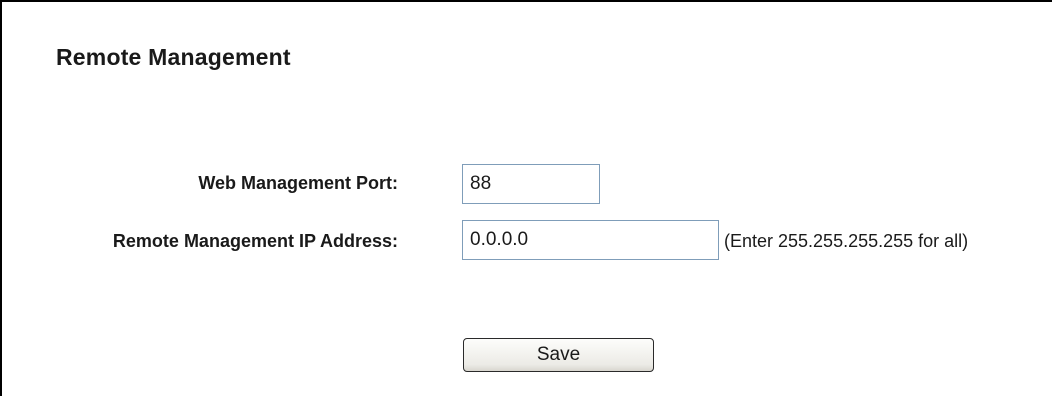 This screenshot has height=396, width=1052. I want to click on web-management-port-label: Web Management Port:, so click(298, 183).